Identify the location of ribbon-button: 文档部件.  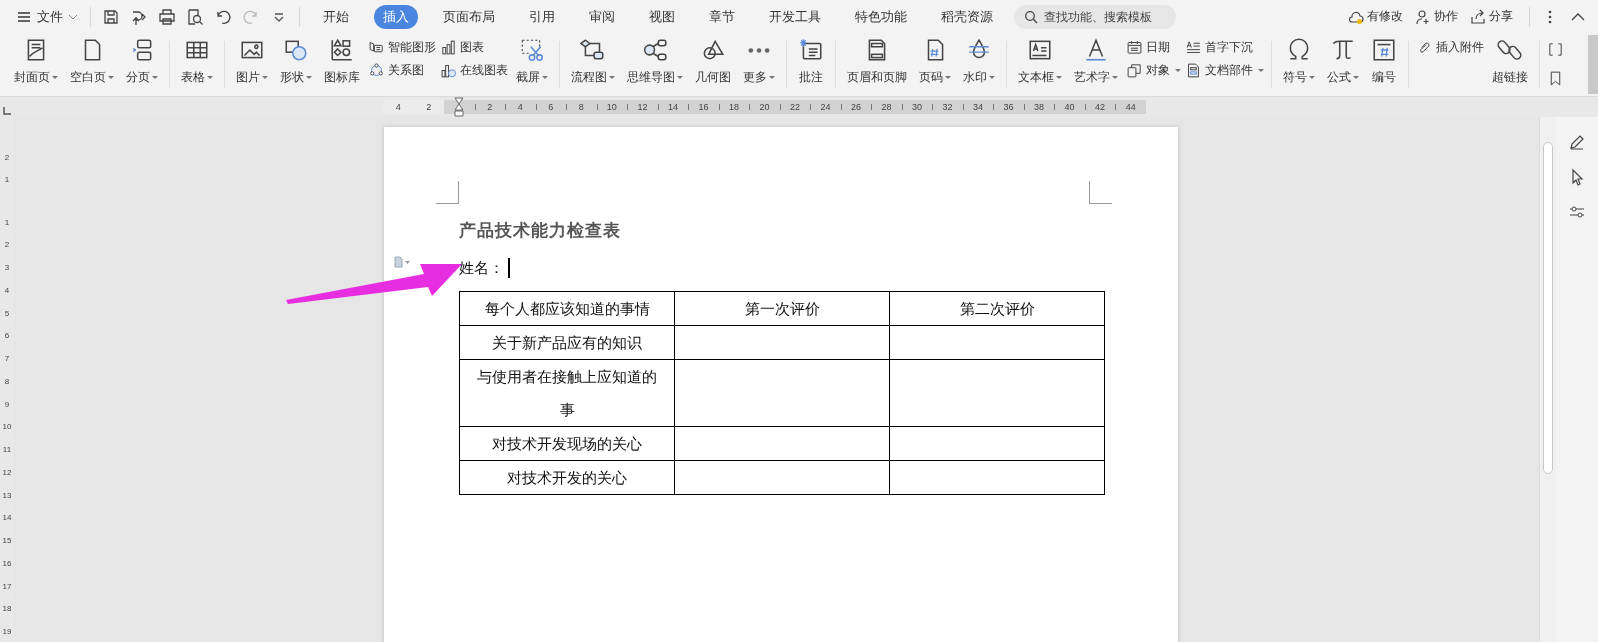
(1224, 70).